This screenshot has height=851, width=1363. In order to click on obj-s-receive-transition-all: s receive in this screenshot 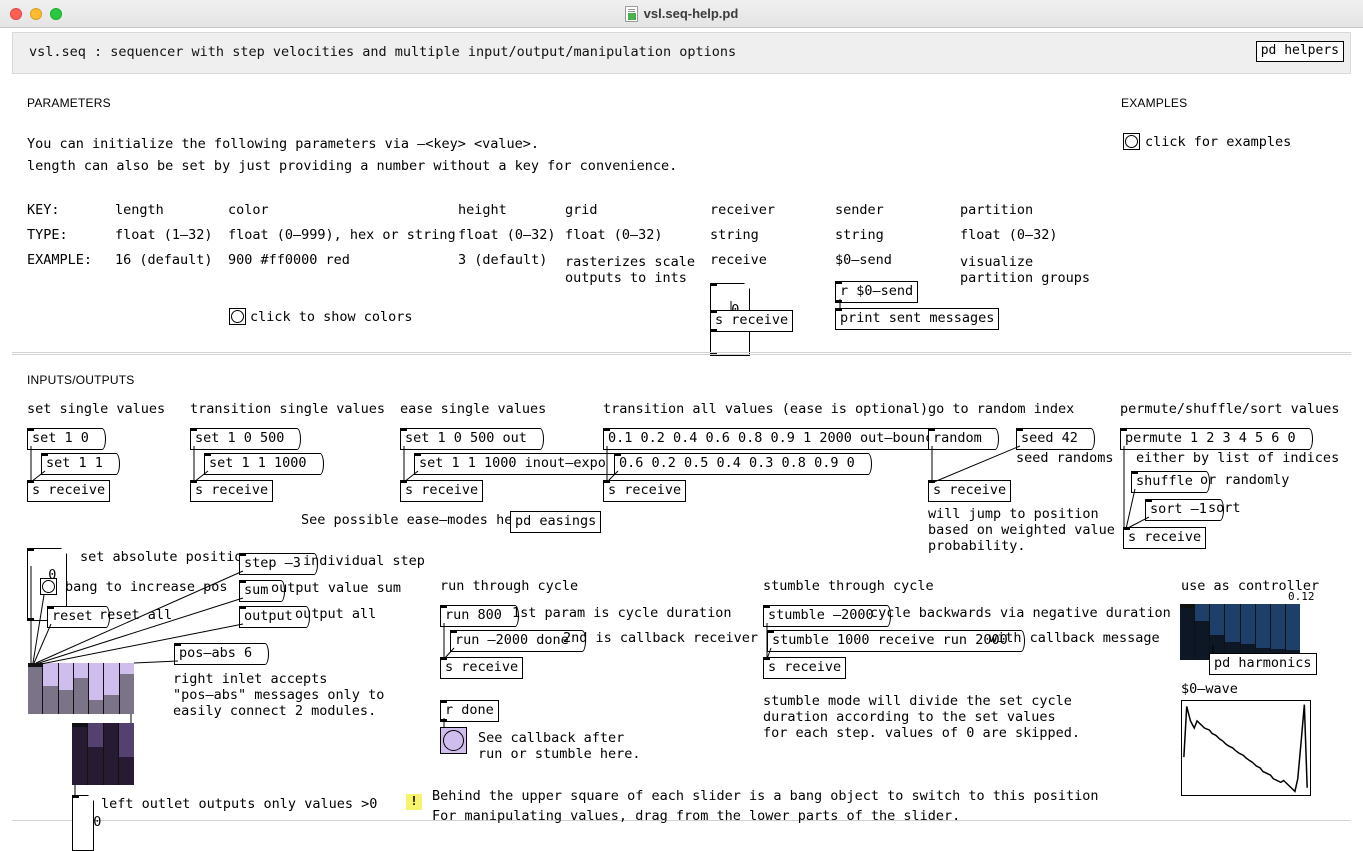, I will do `click(645, 491)`.